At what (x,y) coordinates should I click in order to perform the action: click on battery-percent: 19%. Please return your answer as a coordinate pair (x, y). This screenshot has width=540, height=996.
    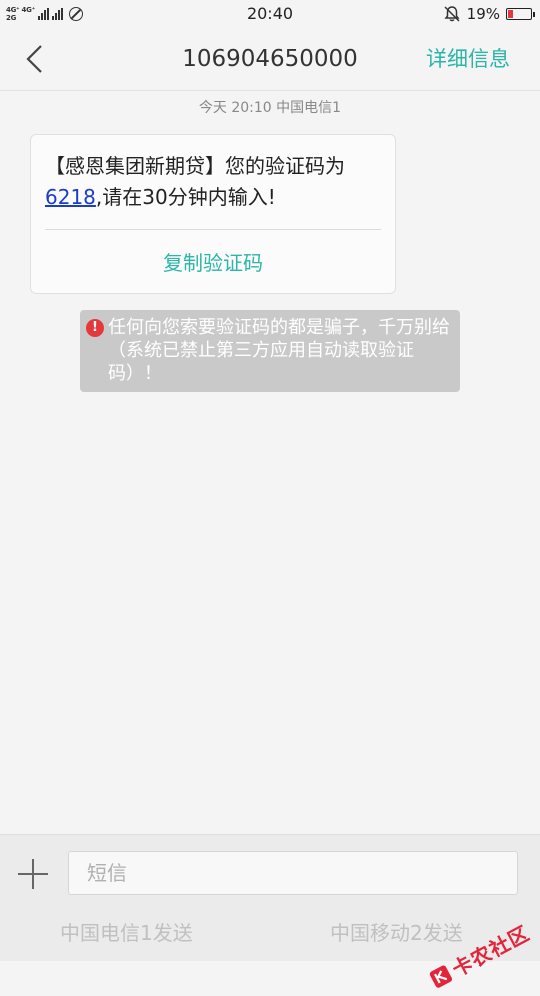
    Looking at the image, I should click on (483, 14).